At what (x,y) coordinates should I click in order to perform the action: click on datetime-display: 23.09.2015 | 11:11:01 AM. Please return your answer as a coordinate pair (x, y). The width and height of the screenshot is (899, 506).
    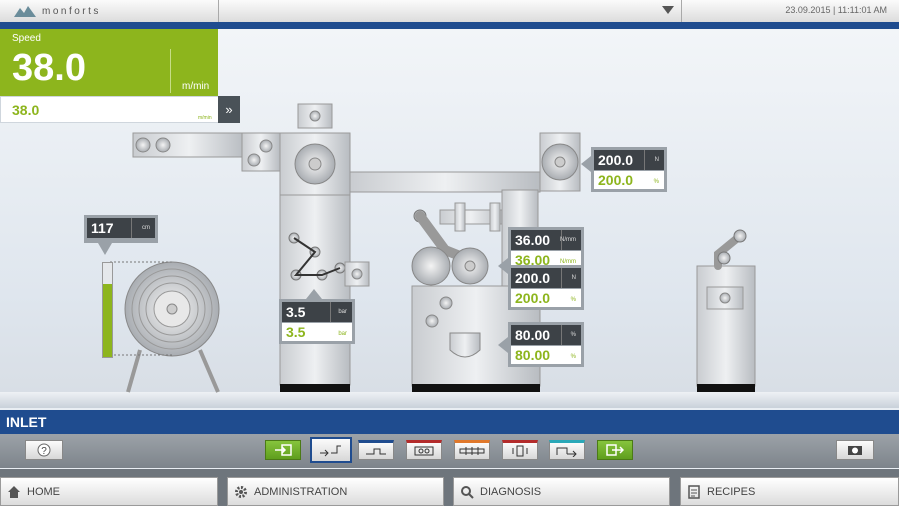
    Looking at the image, I should click on (836, 10).